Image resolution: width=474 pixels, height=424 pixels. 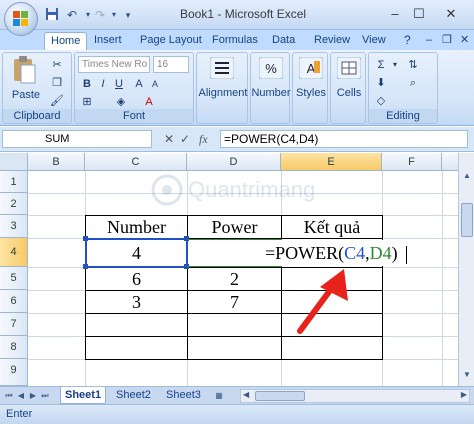 I want to click on name-box: SUM, so click(x=77, y=139).